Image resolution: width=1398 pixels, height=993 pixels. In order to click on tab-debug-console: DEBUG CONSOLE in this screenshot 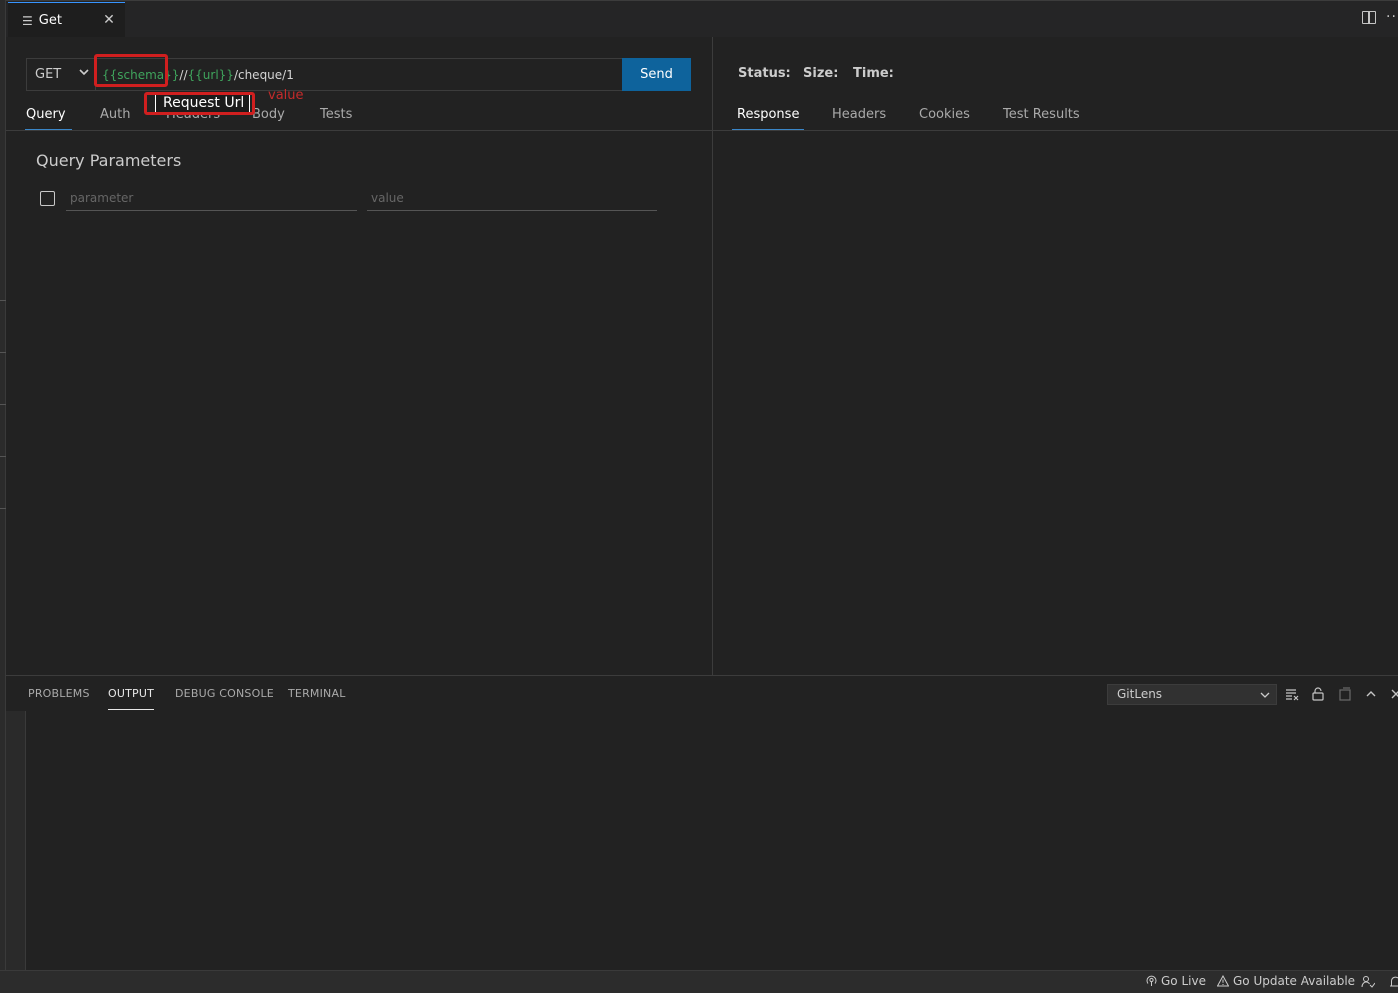, I will do `click(224, 693)`.